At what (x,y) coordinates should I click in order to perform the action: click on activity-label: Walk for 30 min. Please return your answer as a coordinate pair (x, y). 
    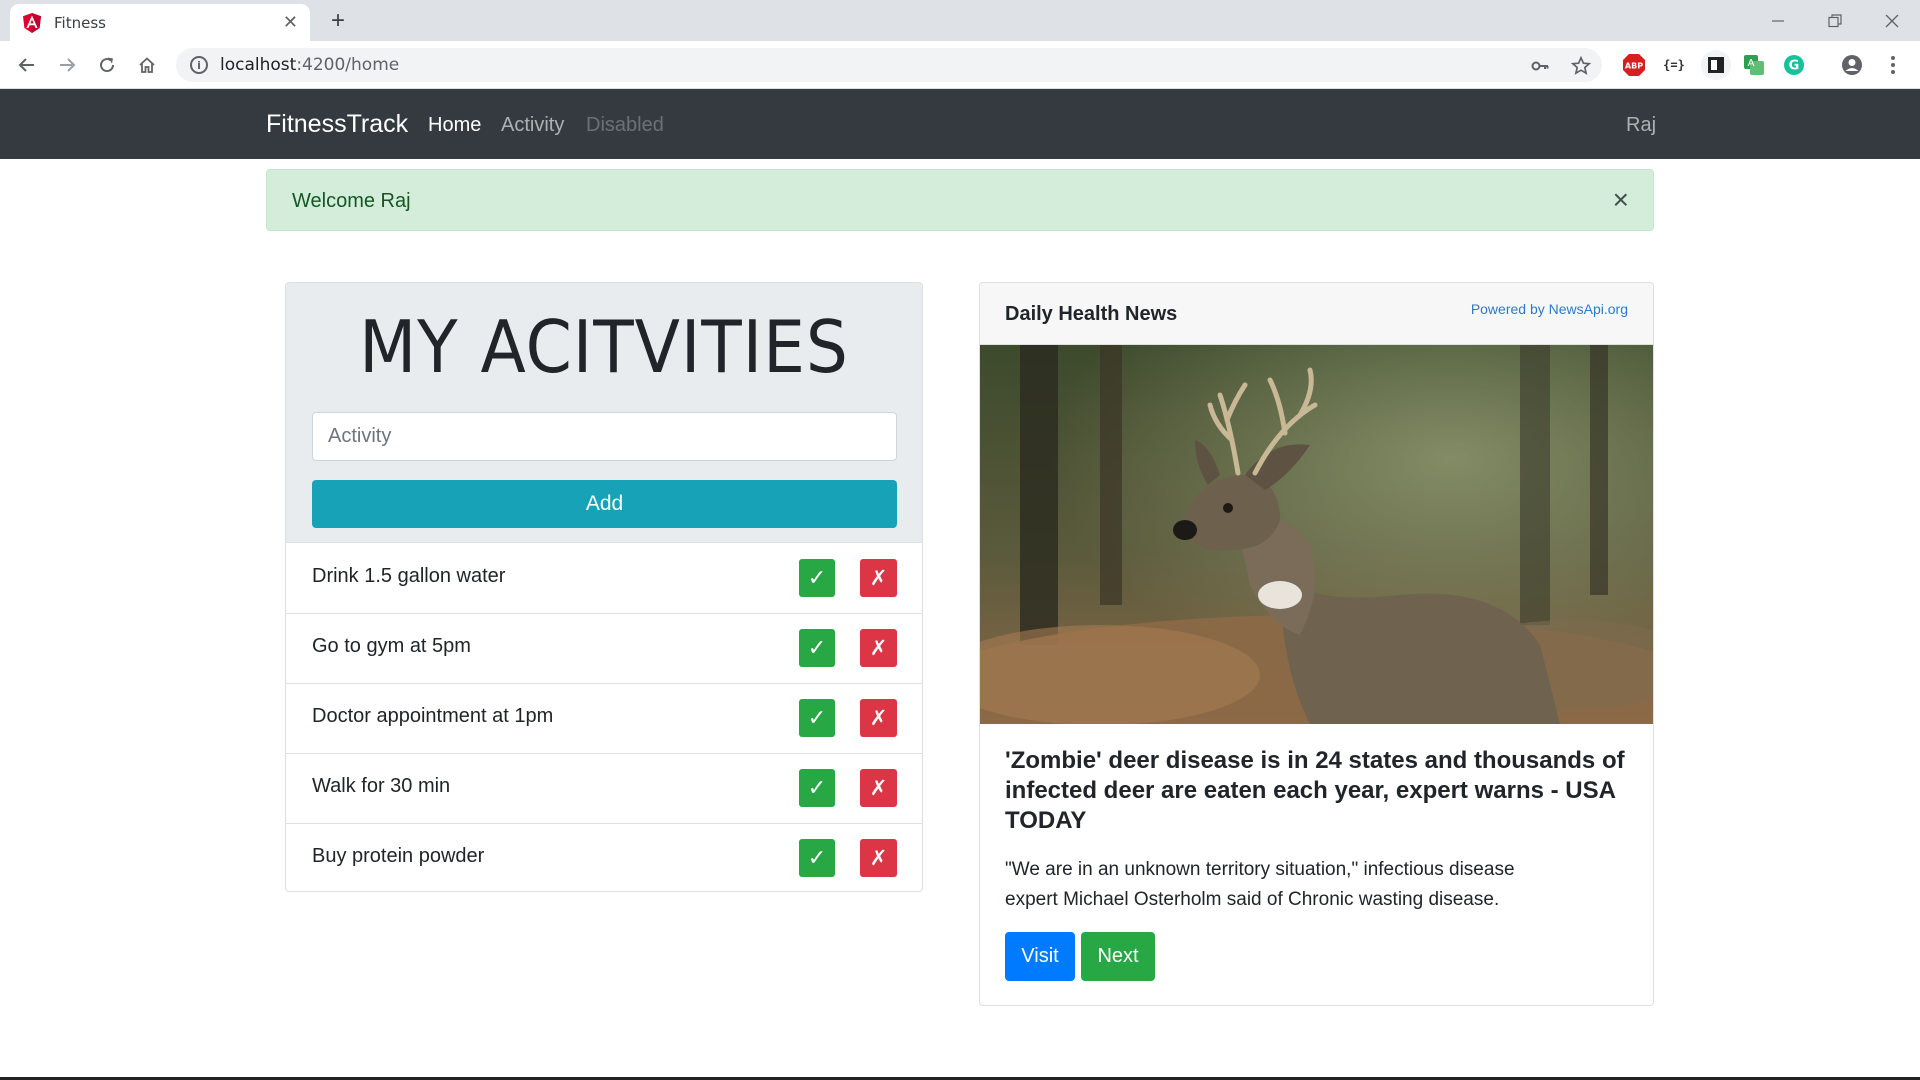
    Looking at the image, I should click on (381, 786).